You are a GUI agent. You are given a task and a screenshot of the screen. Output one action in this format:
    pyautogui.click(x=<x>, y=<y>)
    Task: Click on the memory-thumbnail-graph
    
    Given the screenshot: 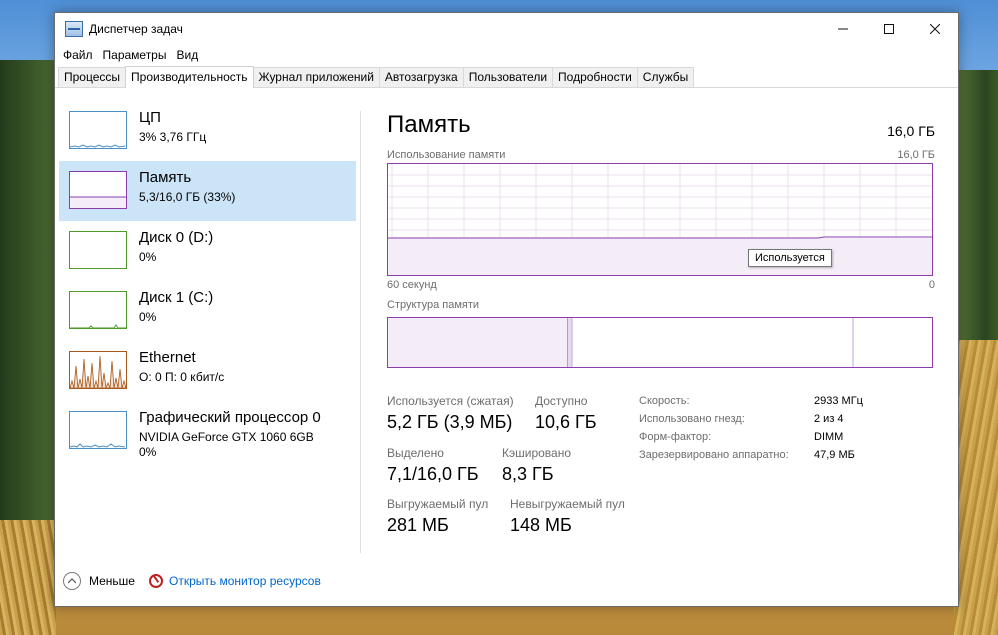 What is the action you would take?
    pyautogui.click(x=98, y=190)
    